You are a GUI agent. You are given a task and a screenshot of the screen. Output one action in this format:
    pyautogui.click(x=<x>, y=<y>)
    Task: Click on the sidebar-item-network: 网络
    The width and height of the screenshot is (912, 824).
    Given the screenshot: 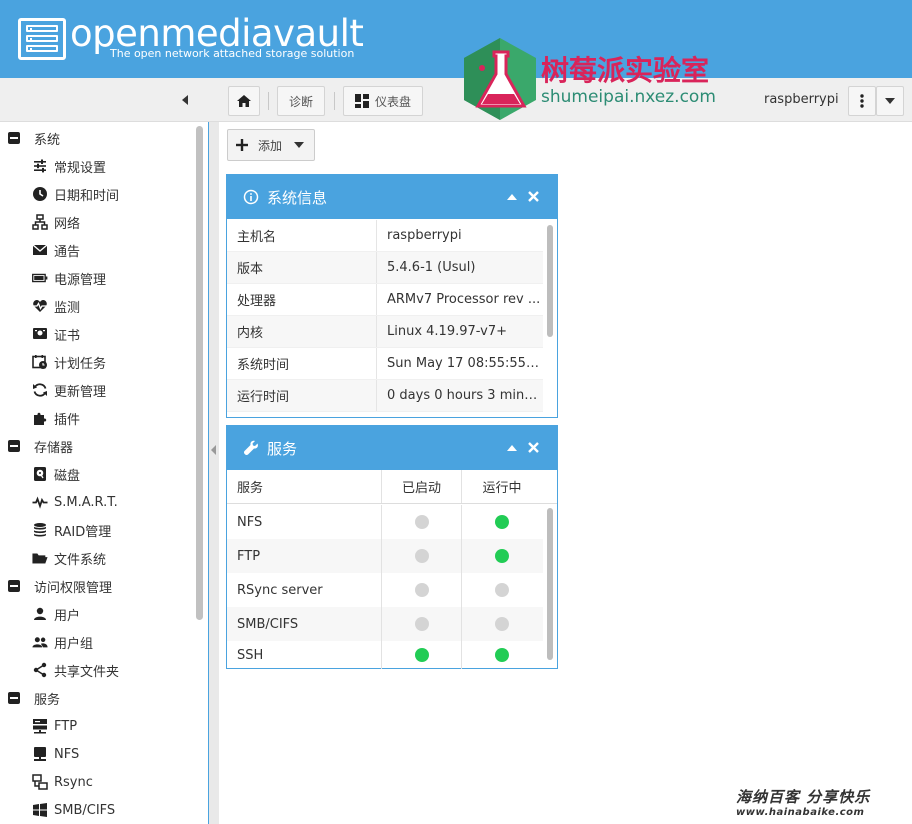 What is the action you would take?
    pyautogui.click(x=56, y=222)
    